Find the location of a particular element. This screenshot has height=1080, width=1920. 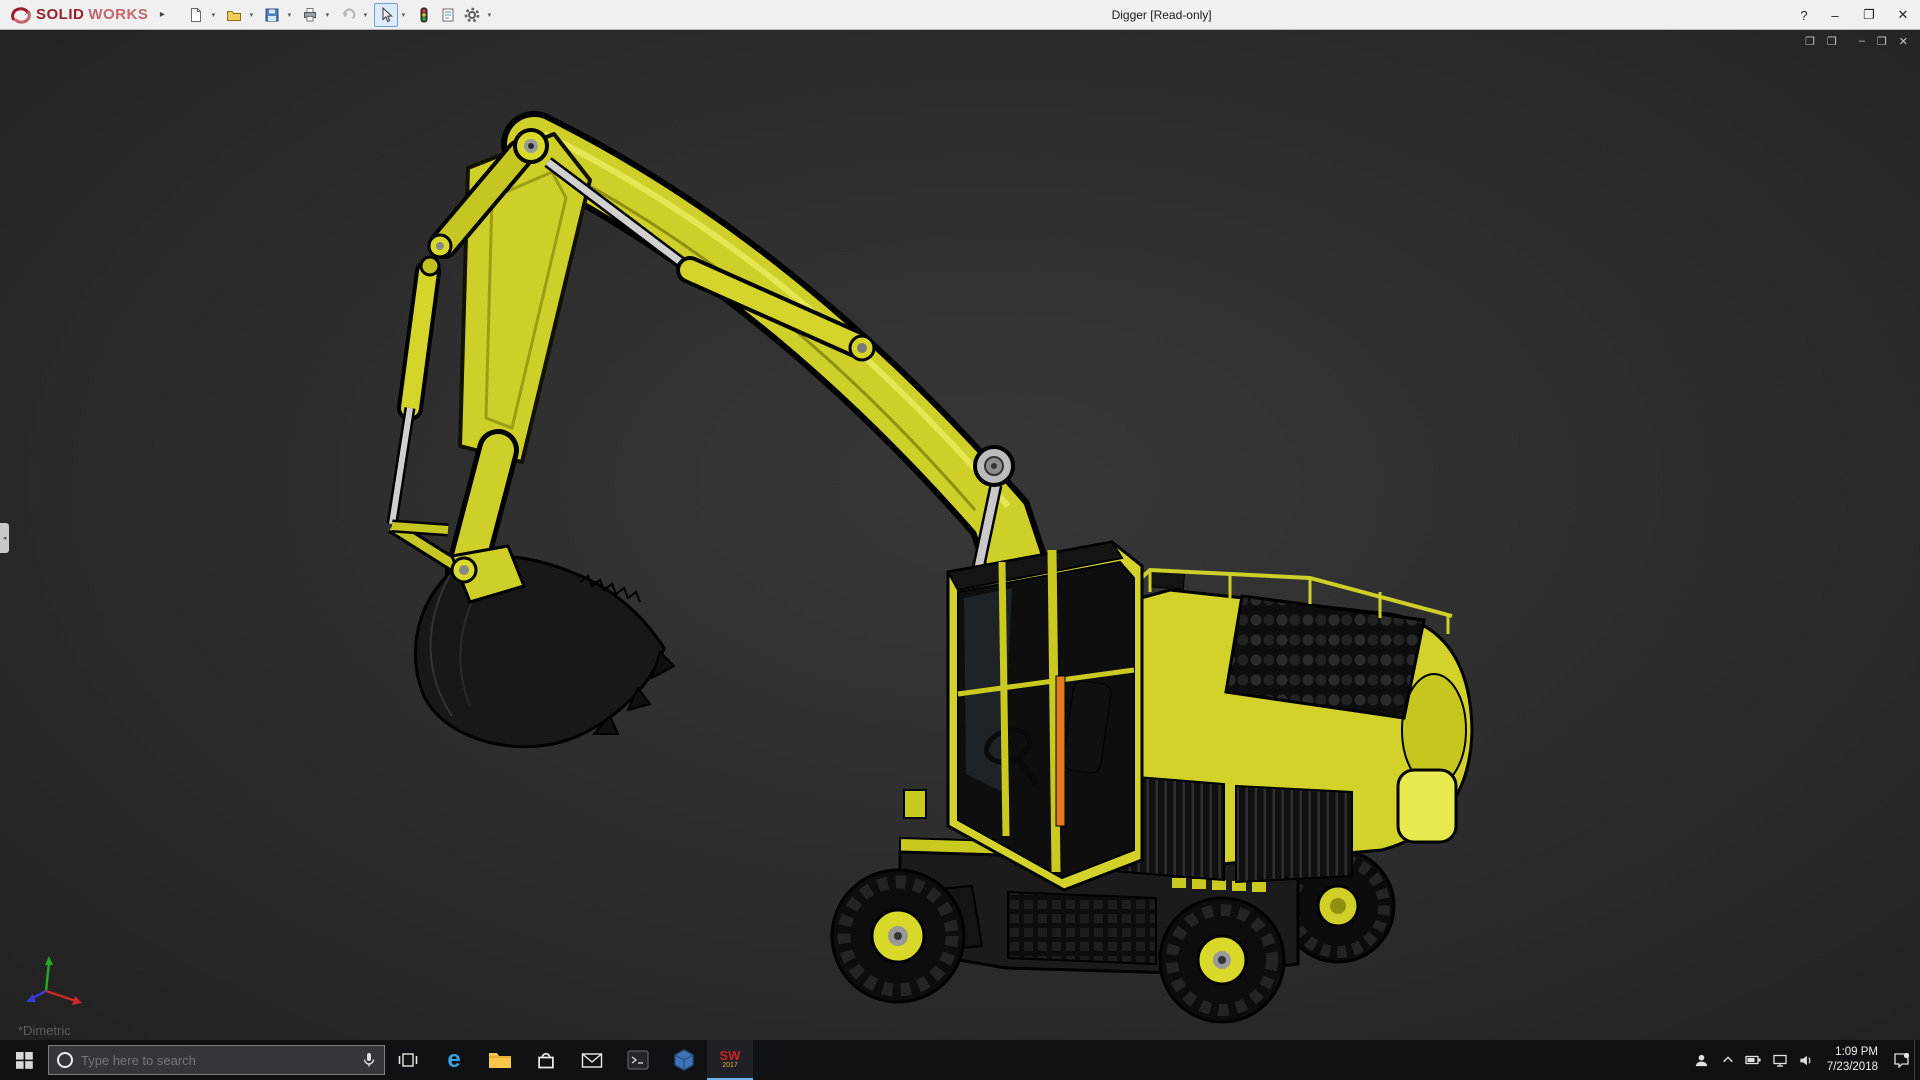

undo-button is located at coordinates (348, 15).